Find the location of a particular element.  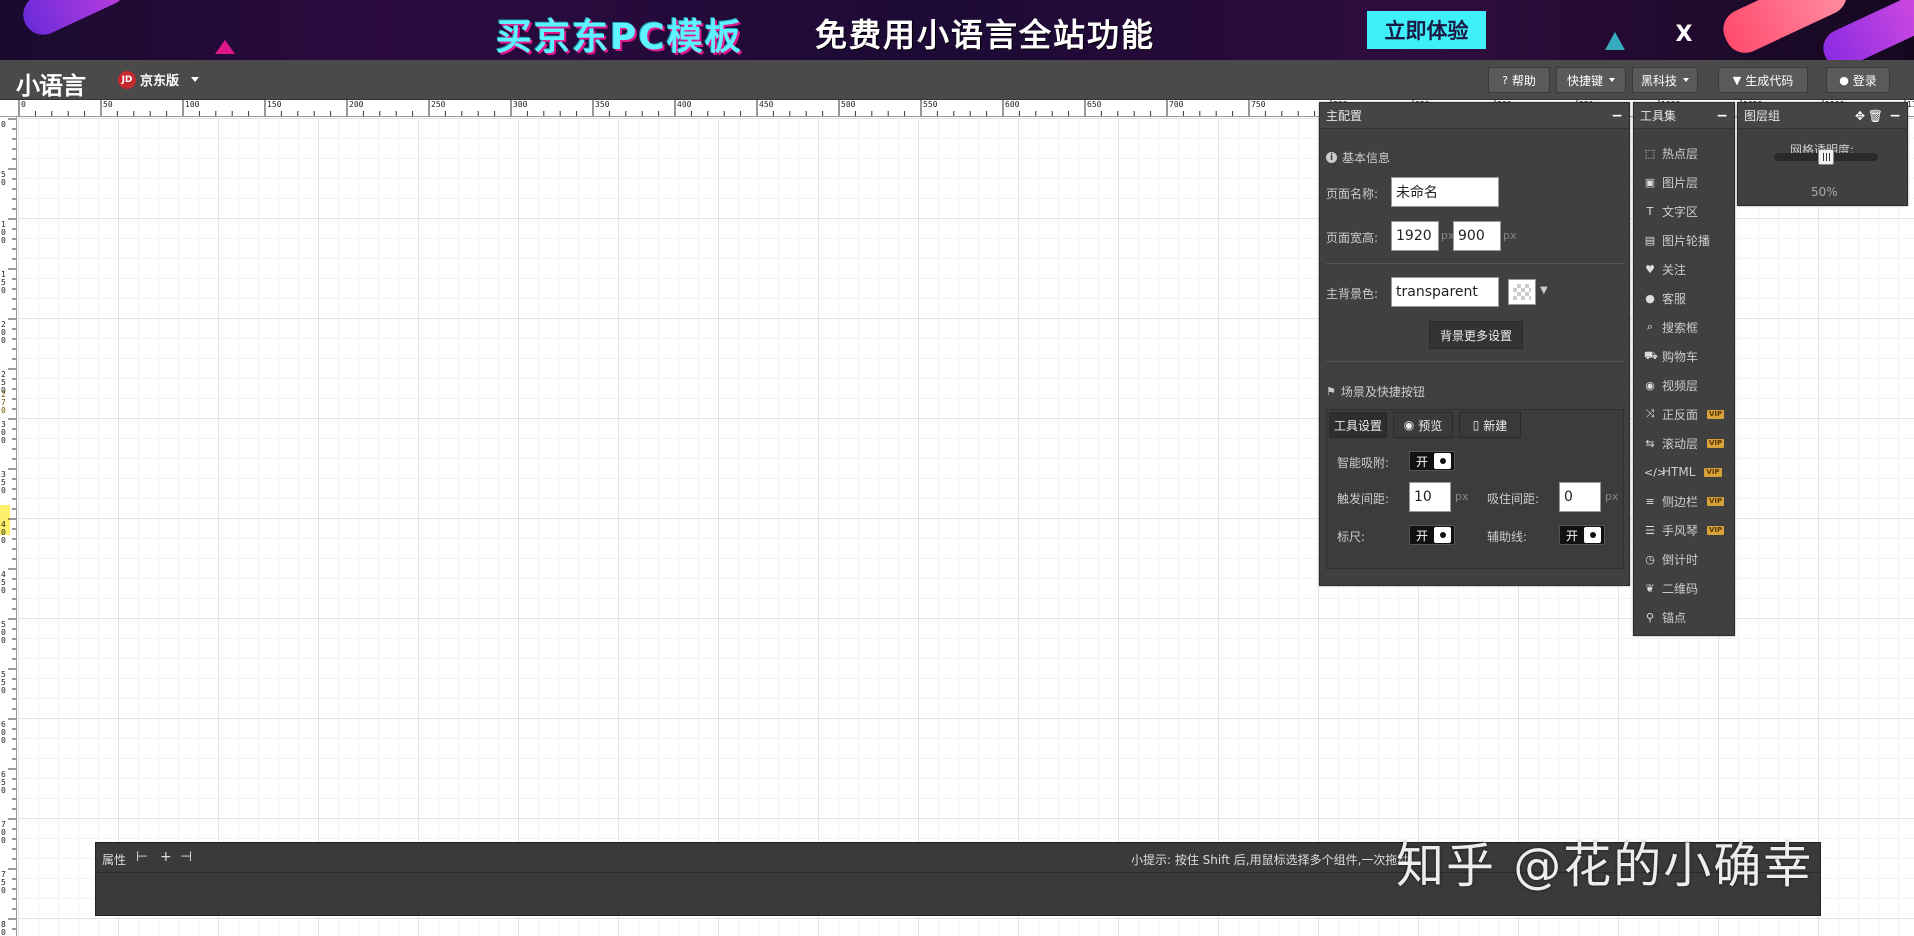

user-icon: ● is located at coordinates (1844, 80).